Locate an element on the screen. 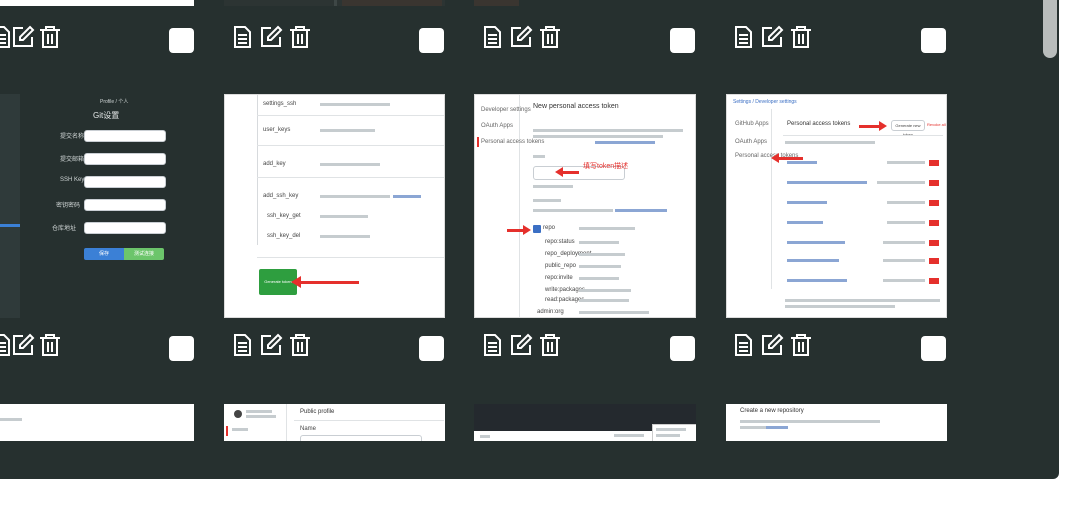  avatar is located at coordinates (238, 414).